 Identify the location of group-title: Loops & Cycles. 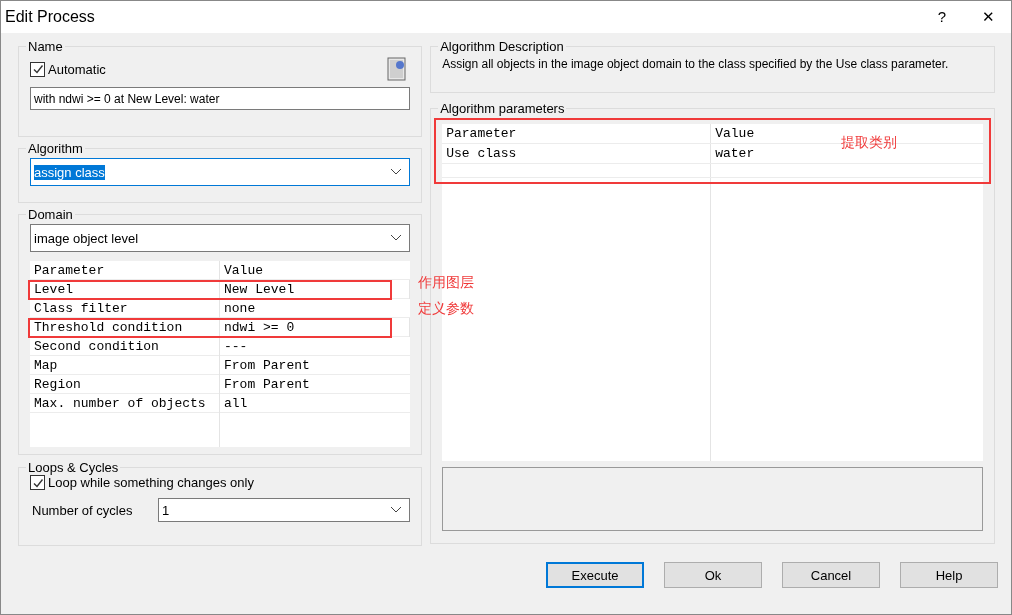
(73, 467).